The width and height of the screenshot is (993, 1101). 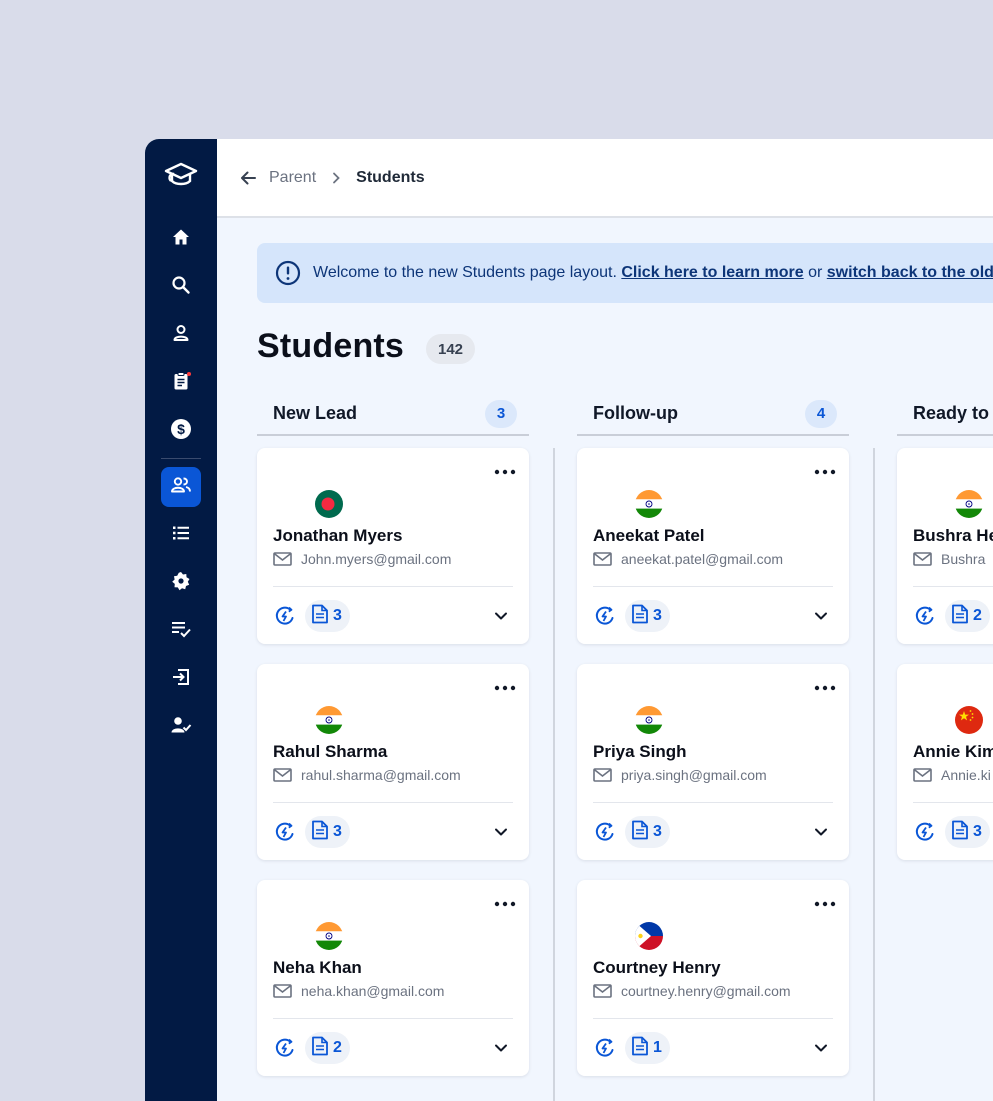 I want to click on sidebar-item-settings, so click(x=181, y=583).